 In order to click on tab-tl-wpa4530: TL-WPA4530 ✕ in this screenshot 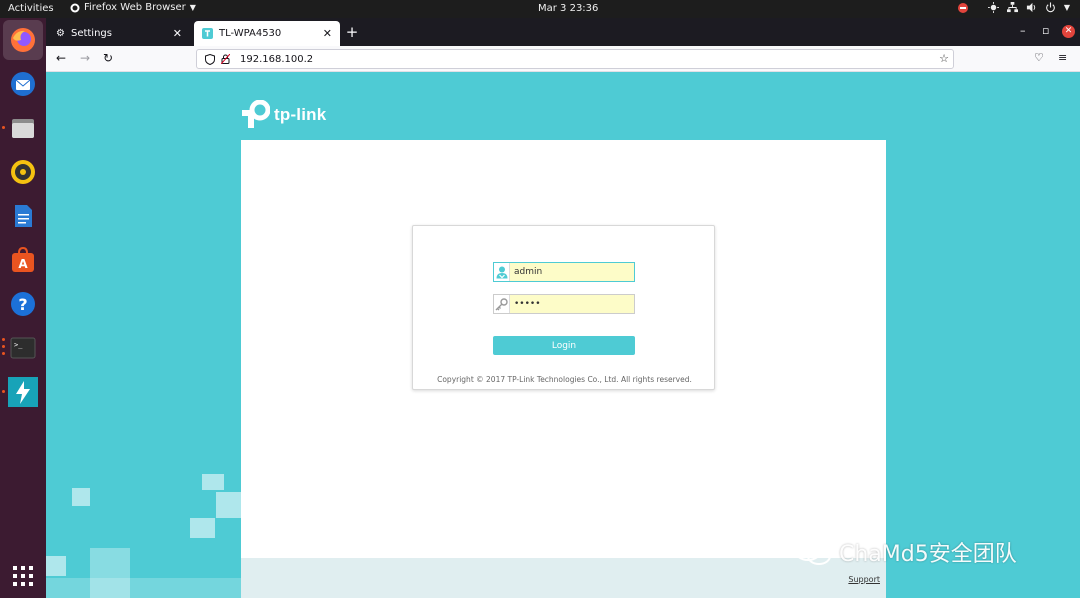, I will do `click(267, 33)`.